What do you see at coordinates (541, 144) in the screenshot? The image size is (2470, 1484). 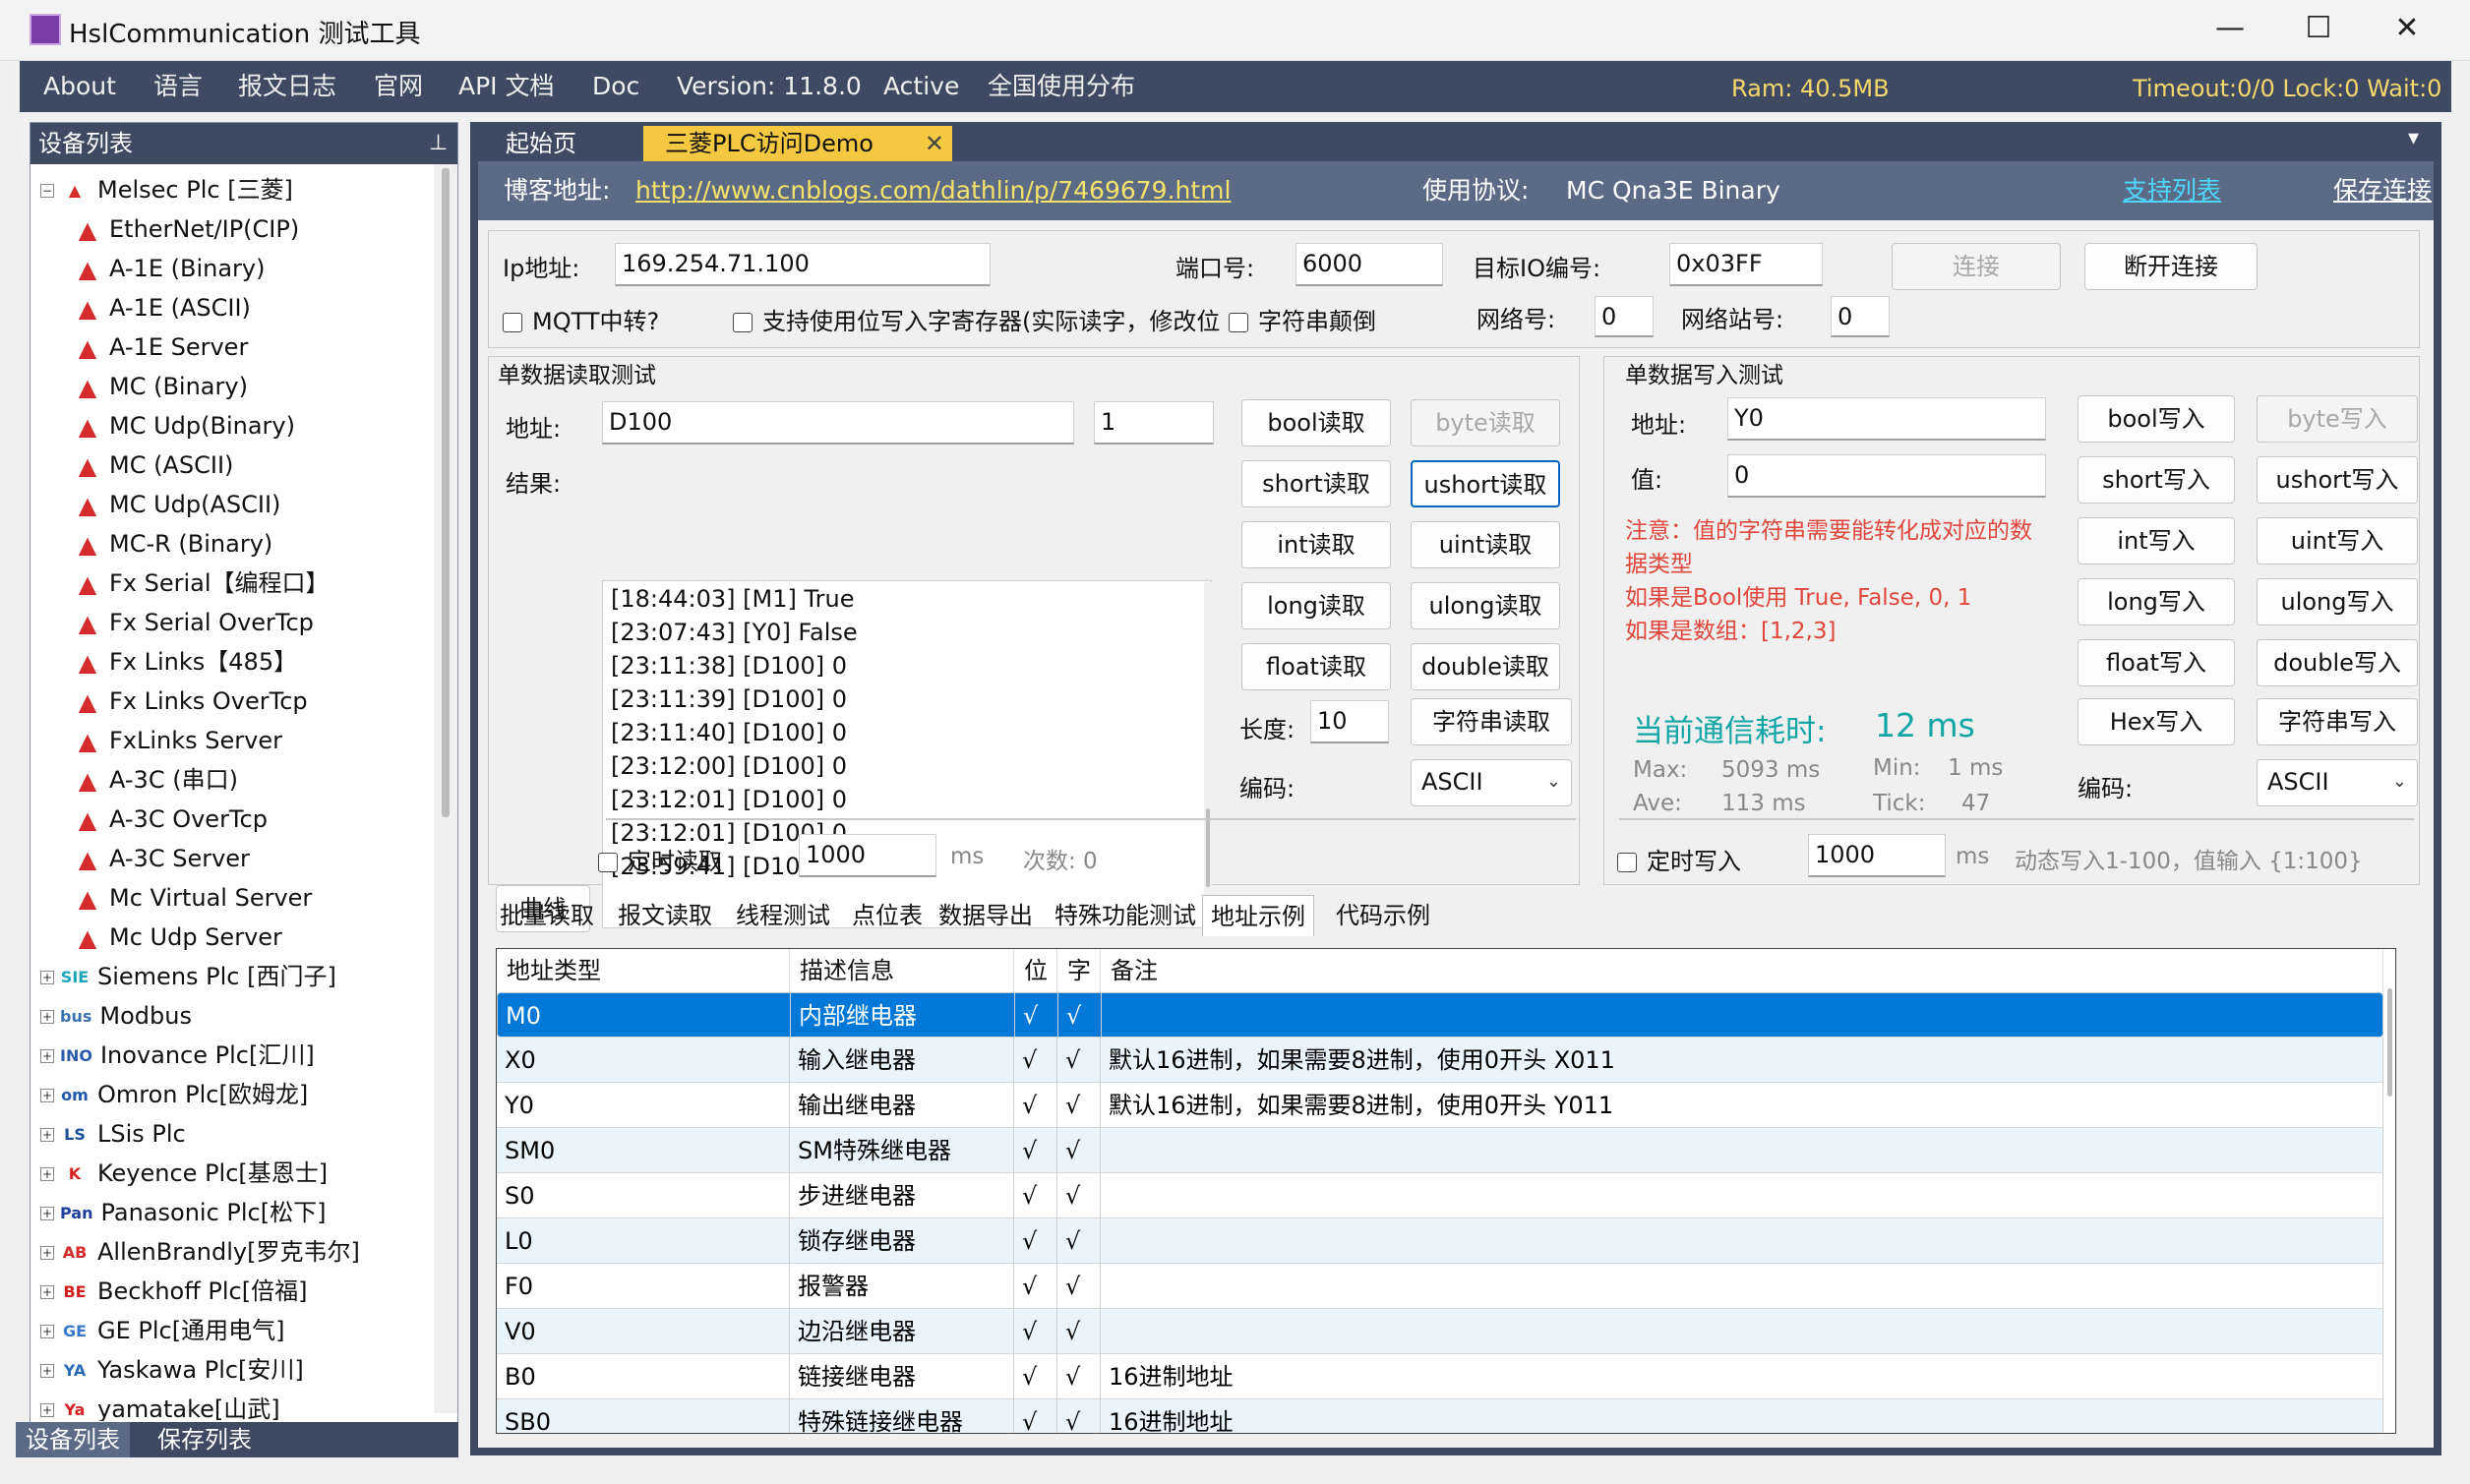 I see `tab-start-page: 起始页` at bounding box center [541, 144].